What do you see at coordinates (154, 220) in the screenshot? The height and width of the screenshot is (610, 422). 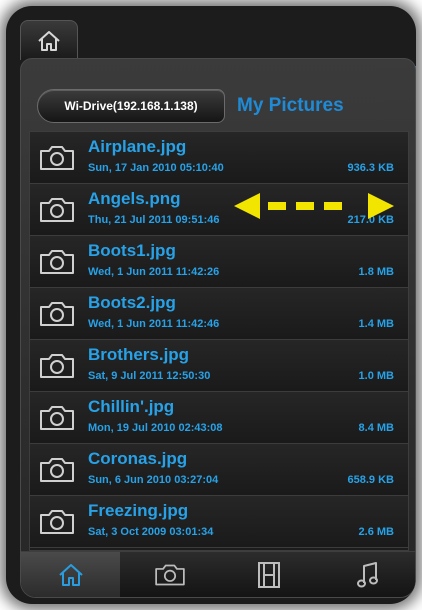 I see `file-date: Thu, 21 Jul 2011 09:51:46` at bounding box center [154, 220].